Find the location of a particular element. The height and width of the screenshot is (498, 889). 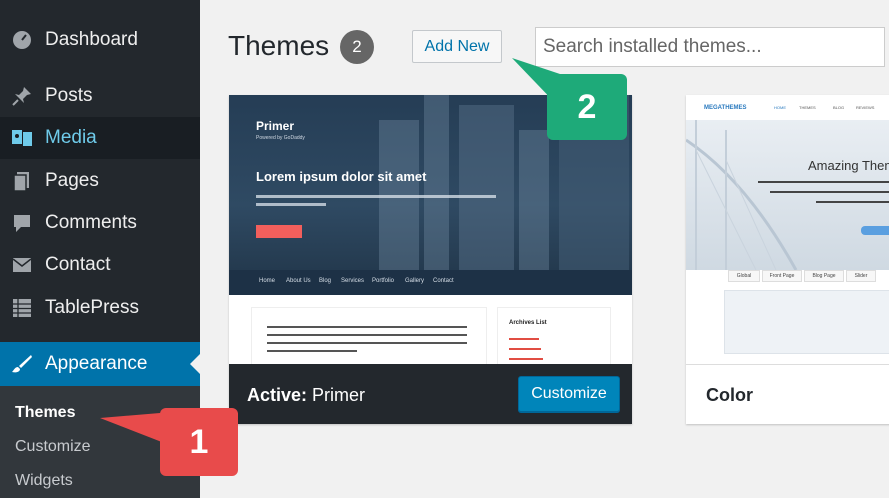

preview-nav-item: Blog is located at coordinates (325, 281).